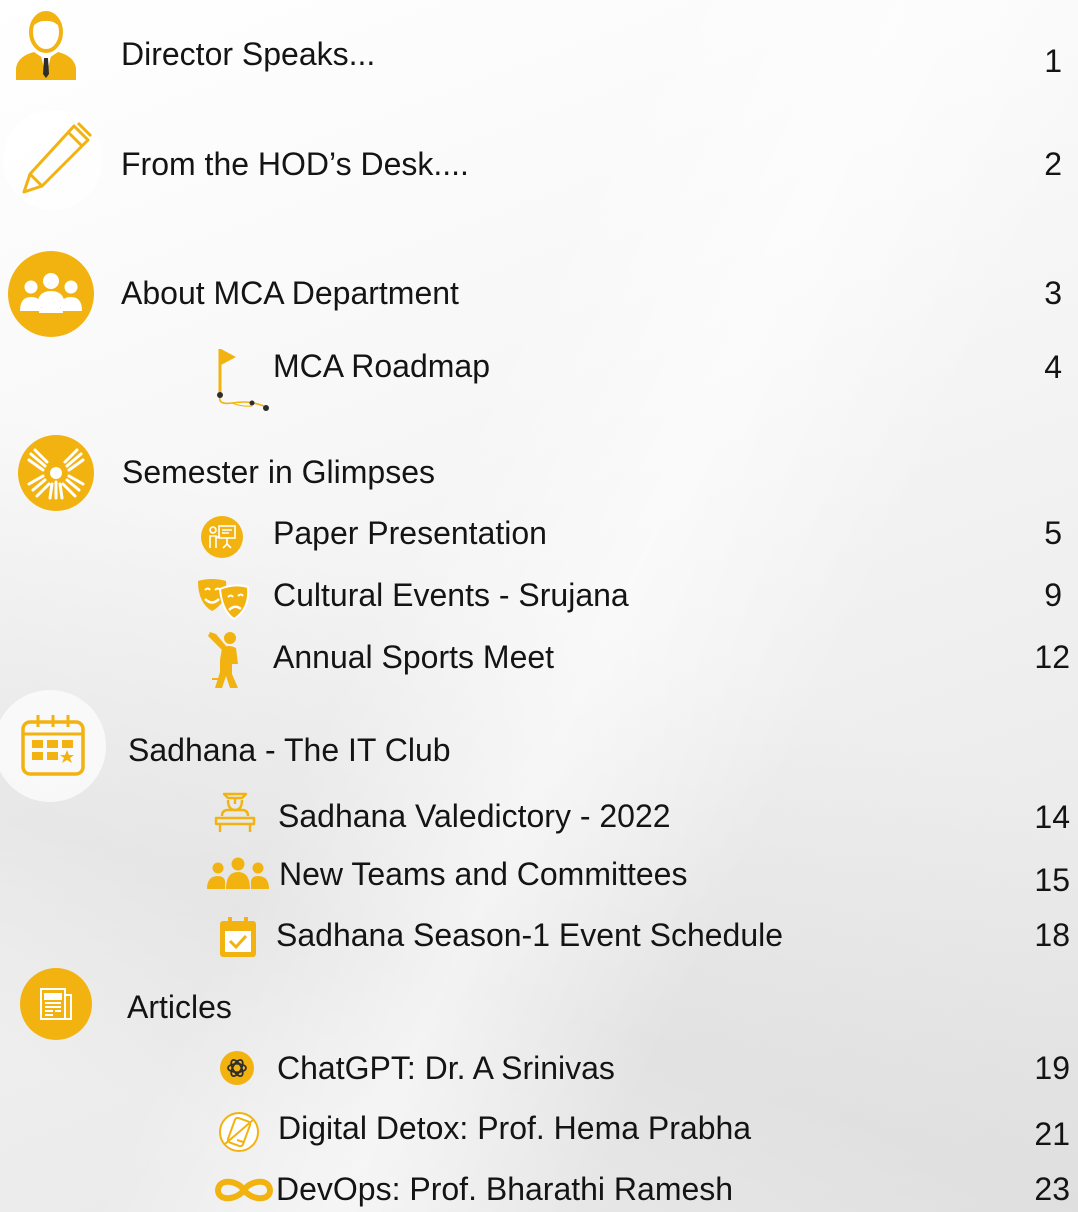  What do you see at coordinates (1053, 61) in the screenshot?
I see `toc-page-number: 1` at bounding box center [1053, 61].